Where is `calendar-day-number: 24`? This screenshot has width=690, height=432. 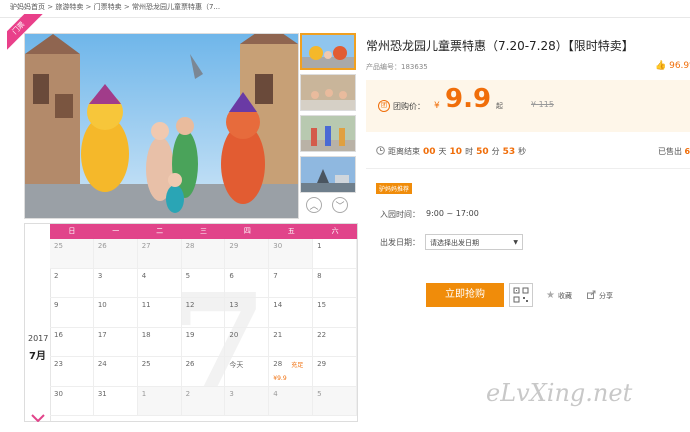 calendar-day-number: 24 is located at coordinates (102, 364).